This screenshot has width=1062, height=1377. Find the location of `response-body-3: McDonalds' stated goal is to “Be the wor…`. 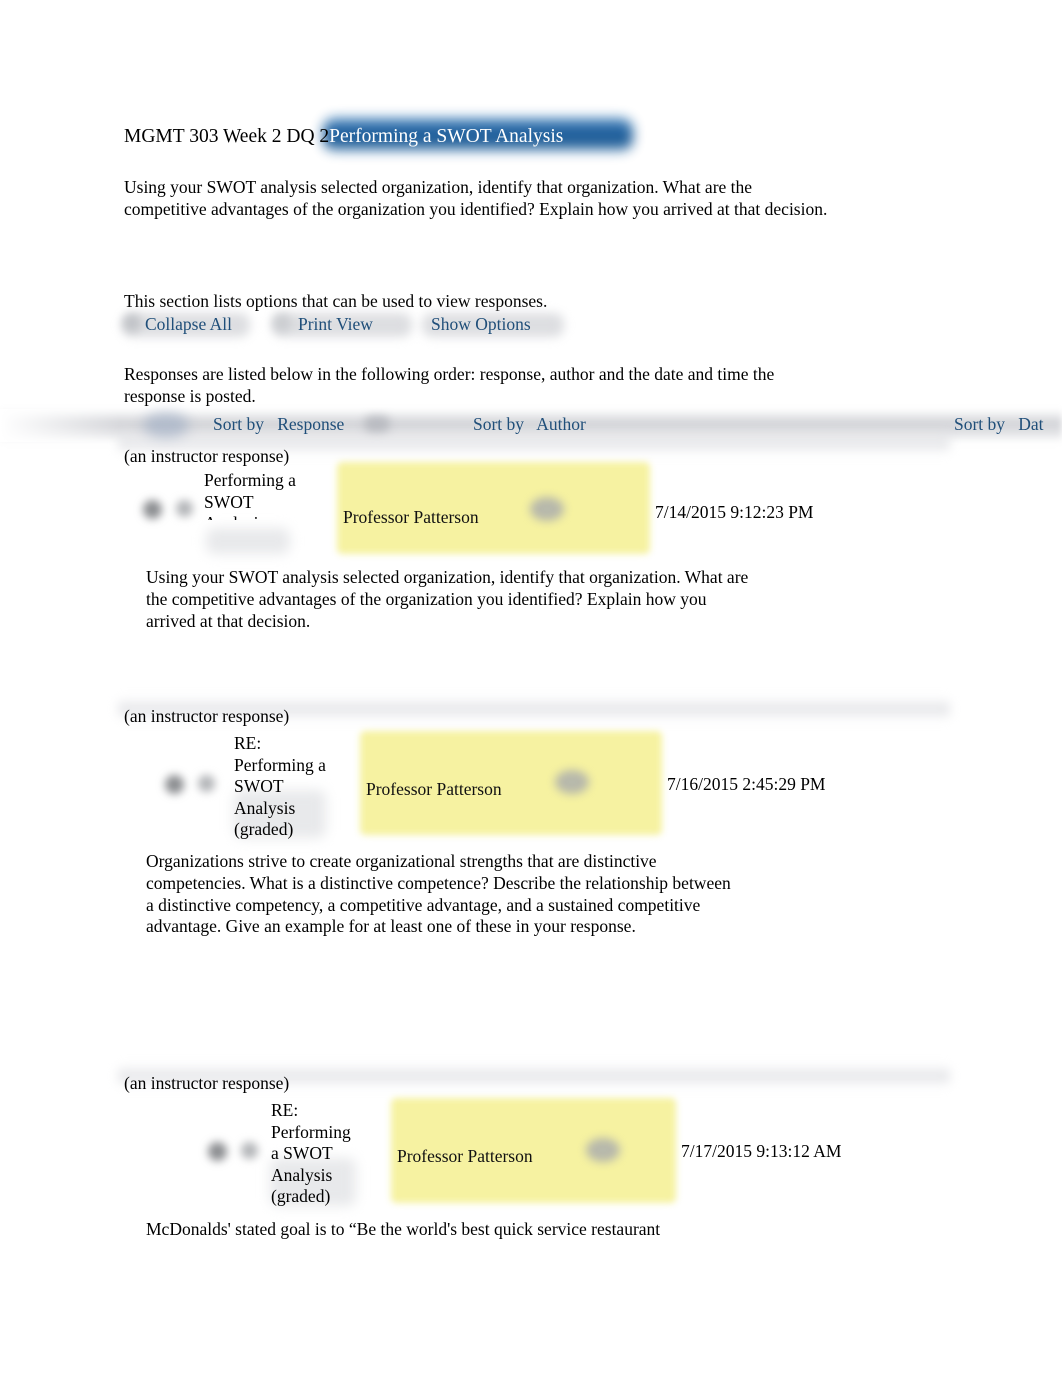

response-body-3: McDonalds' stated goal is to “Be the wor… is located at coordinates (403, 1230).